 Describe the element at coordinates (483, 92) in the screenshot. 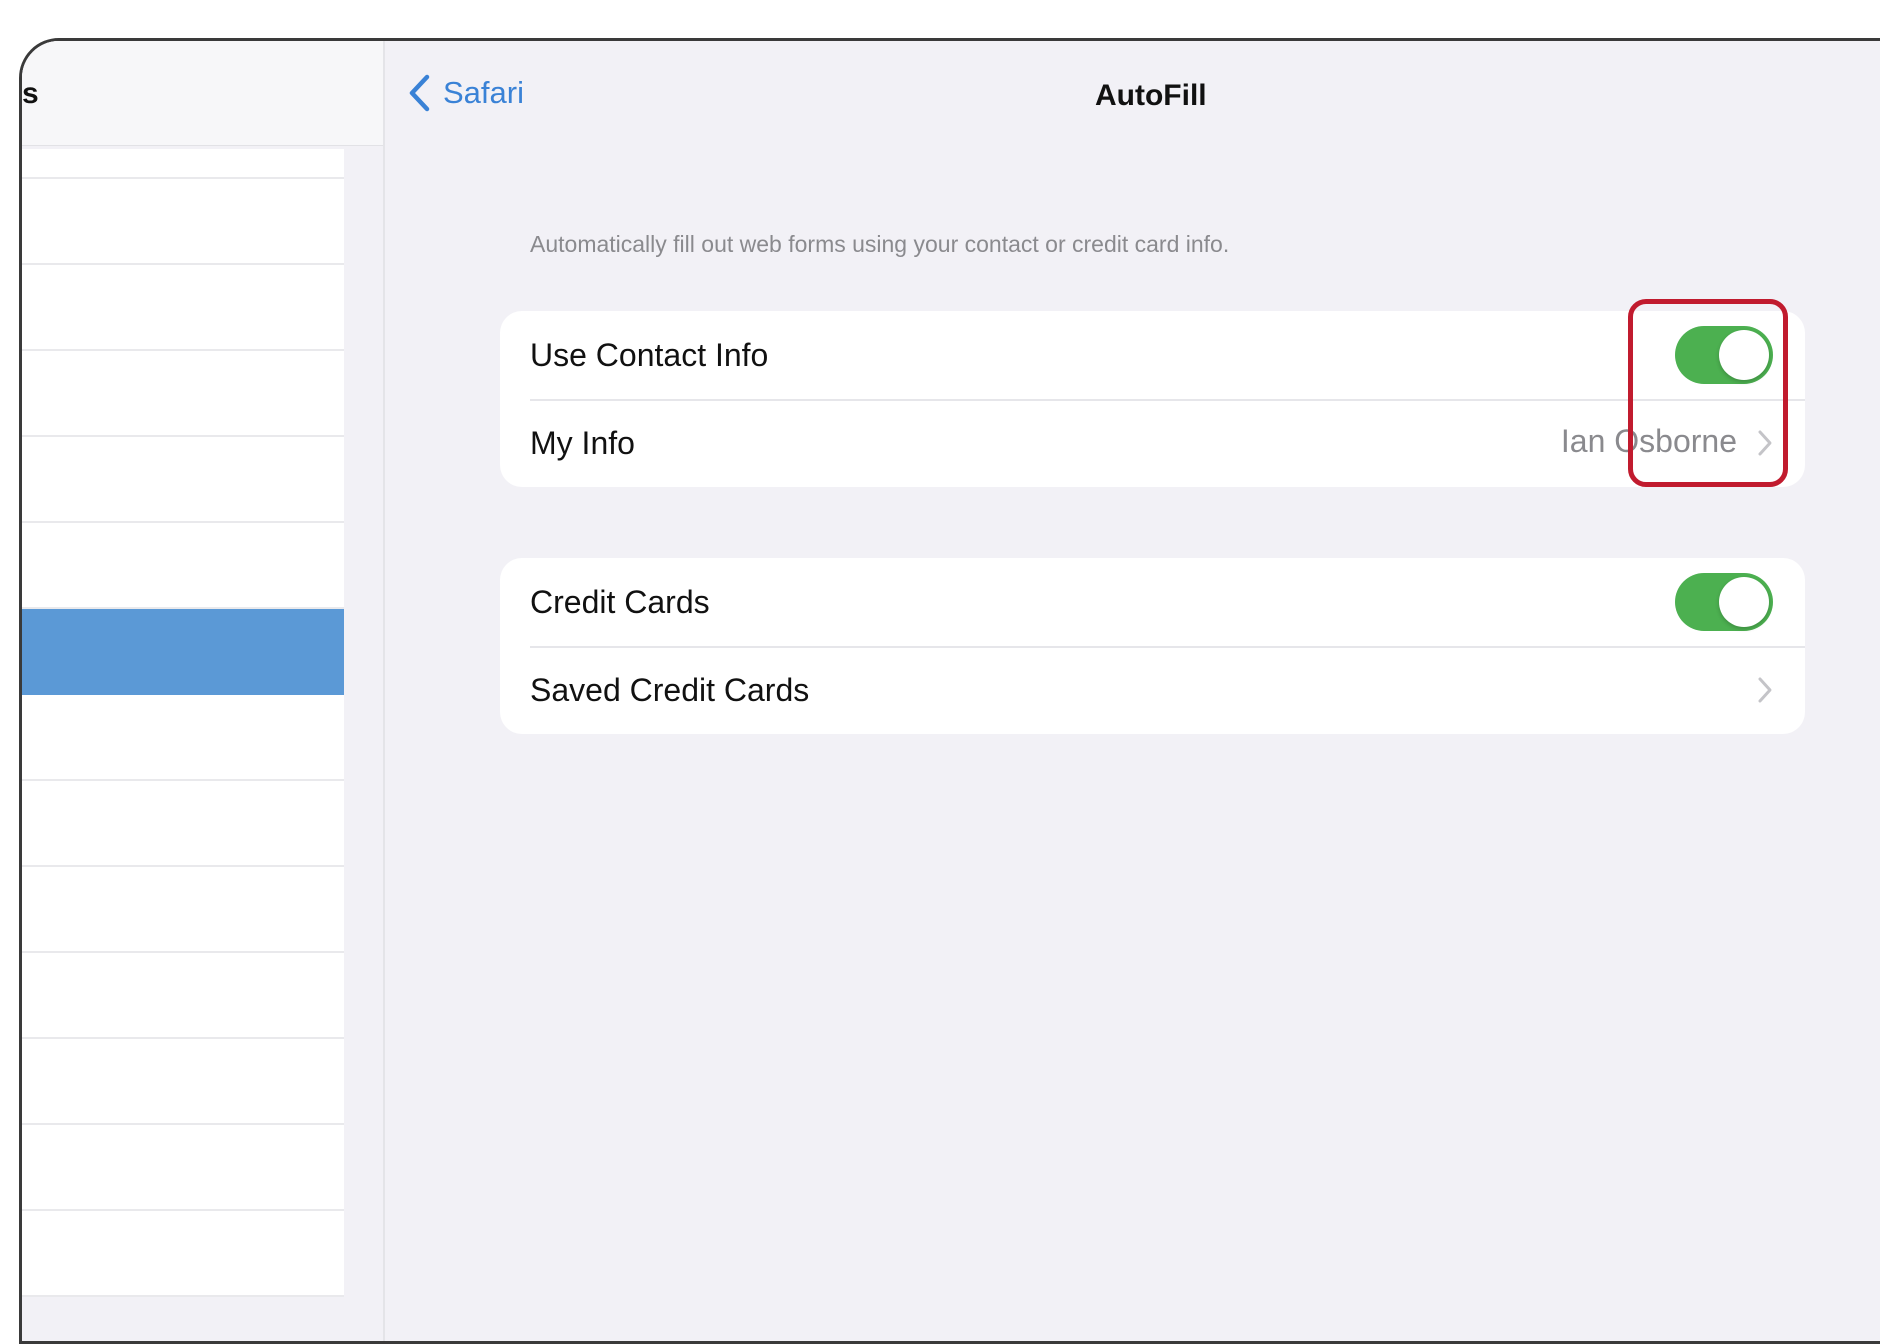

I see `back-button-label: Safari` at that location.